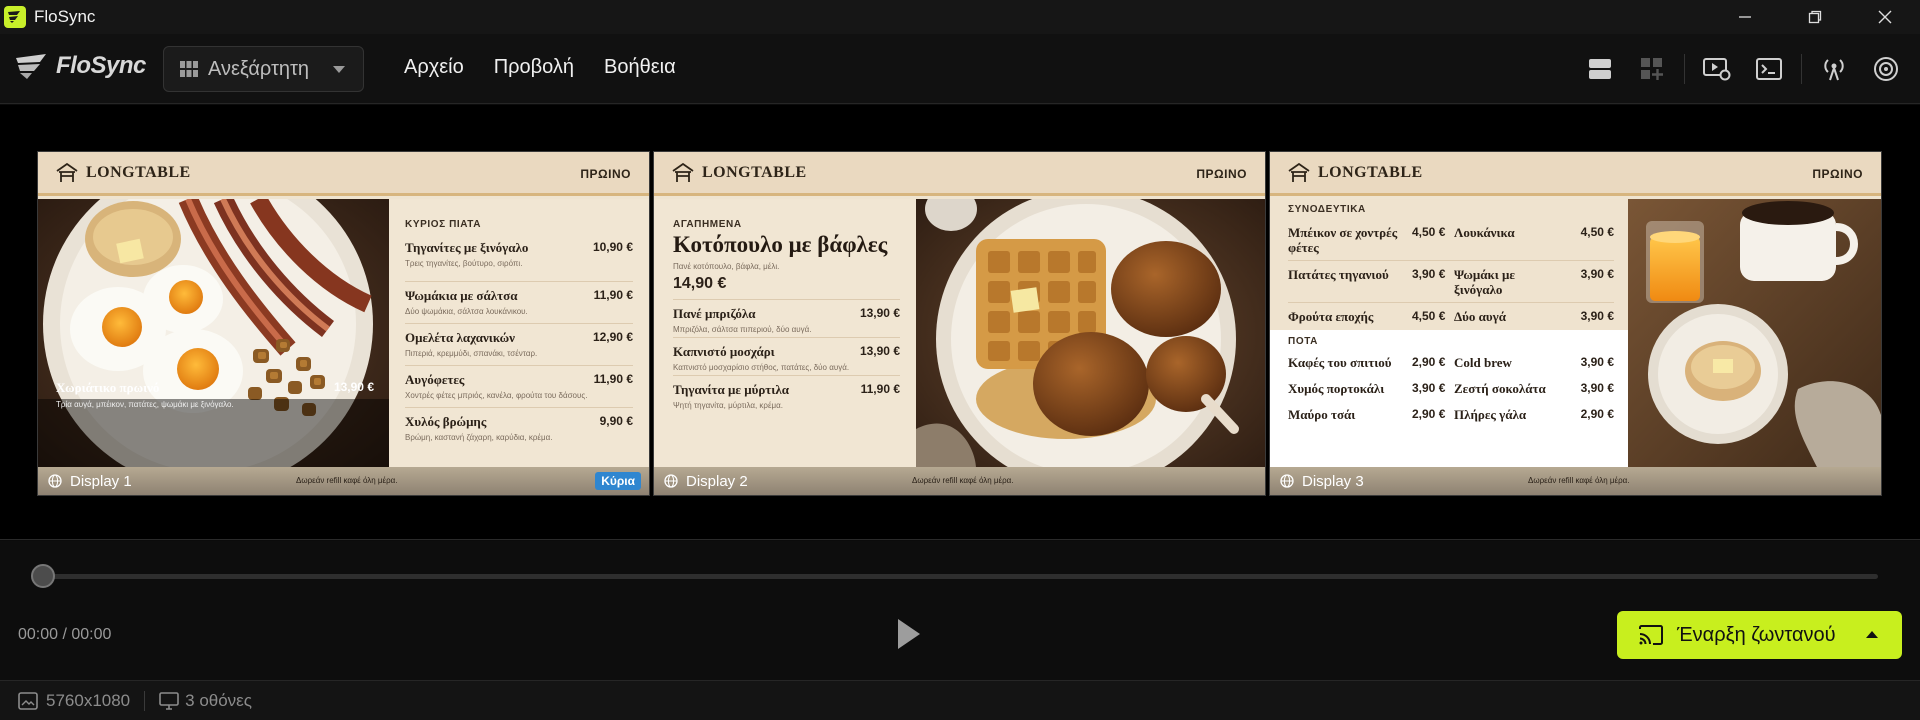  I want to click on feature-desc: Πανέ κοτόπουλο, βάφλα, μέλι., so click(726, 266).